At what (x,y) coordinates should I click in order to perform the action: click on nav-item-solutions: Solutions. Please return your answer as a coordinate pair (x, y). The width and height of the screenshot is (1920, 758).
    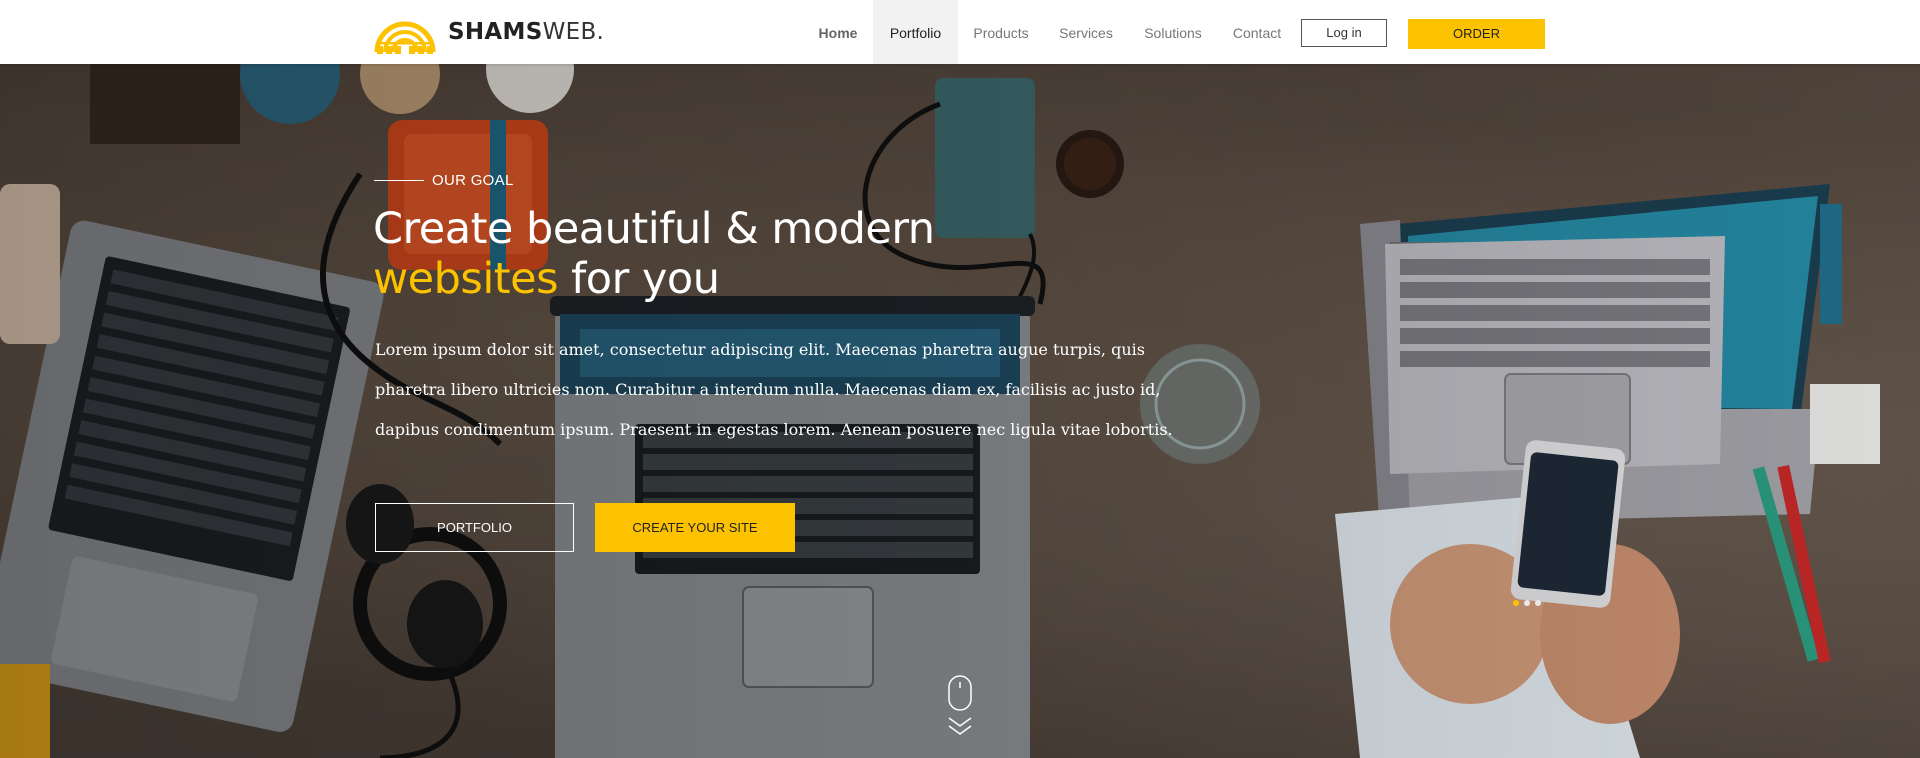
    Looking at the image, I should click on (1173, 32).